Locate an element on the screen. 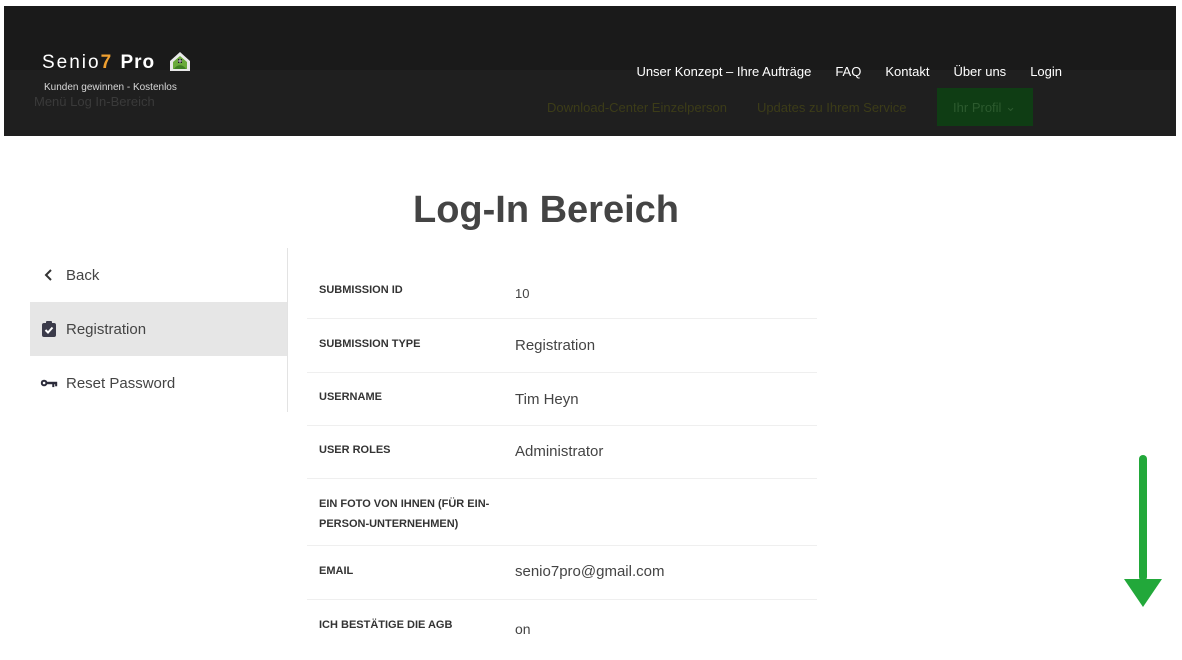 The width and height of the screenshot is (1182, 660). sidebar-item-reset-password: Reset Password is located at coordinates (158, 383).